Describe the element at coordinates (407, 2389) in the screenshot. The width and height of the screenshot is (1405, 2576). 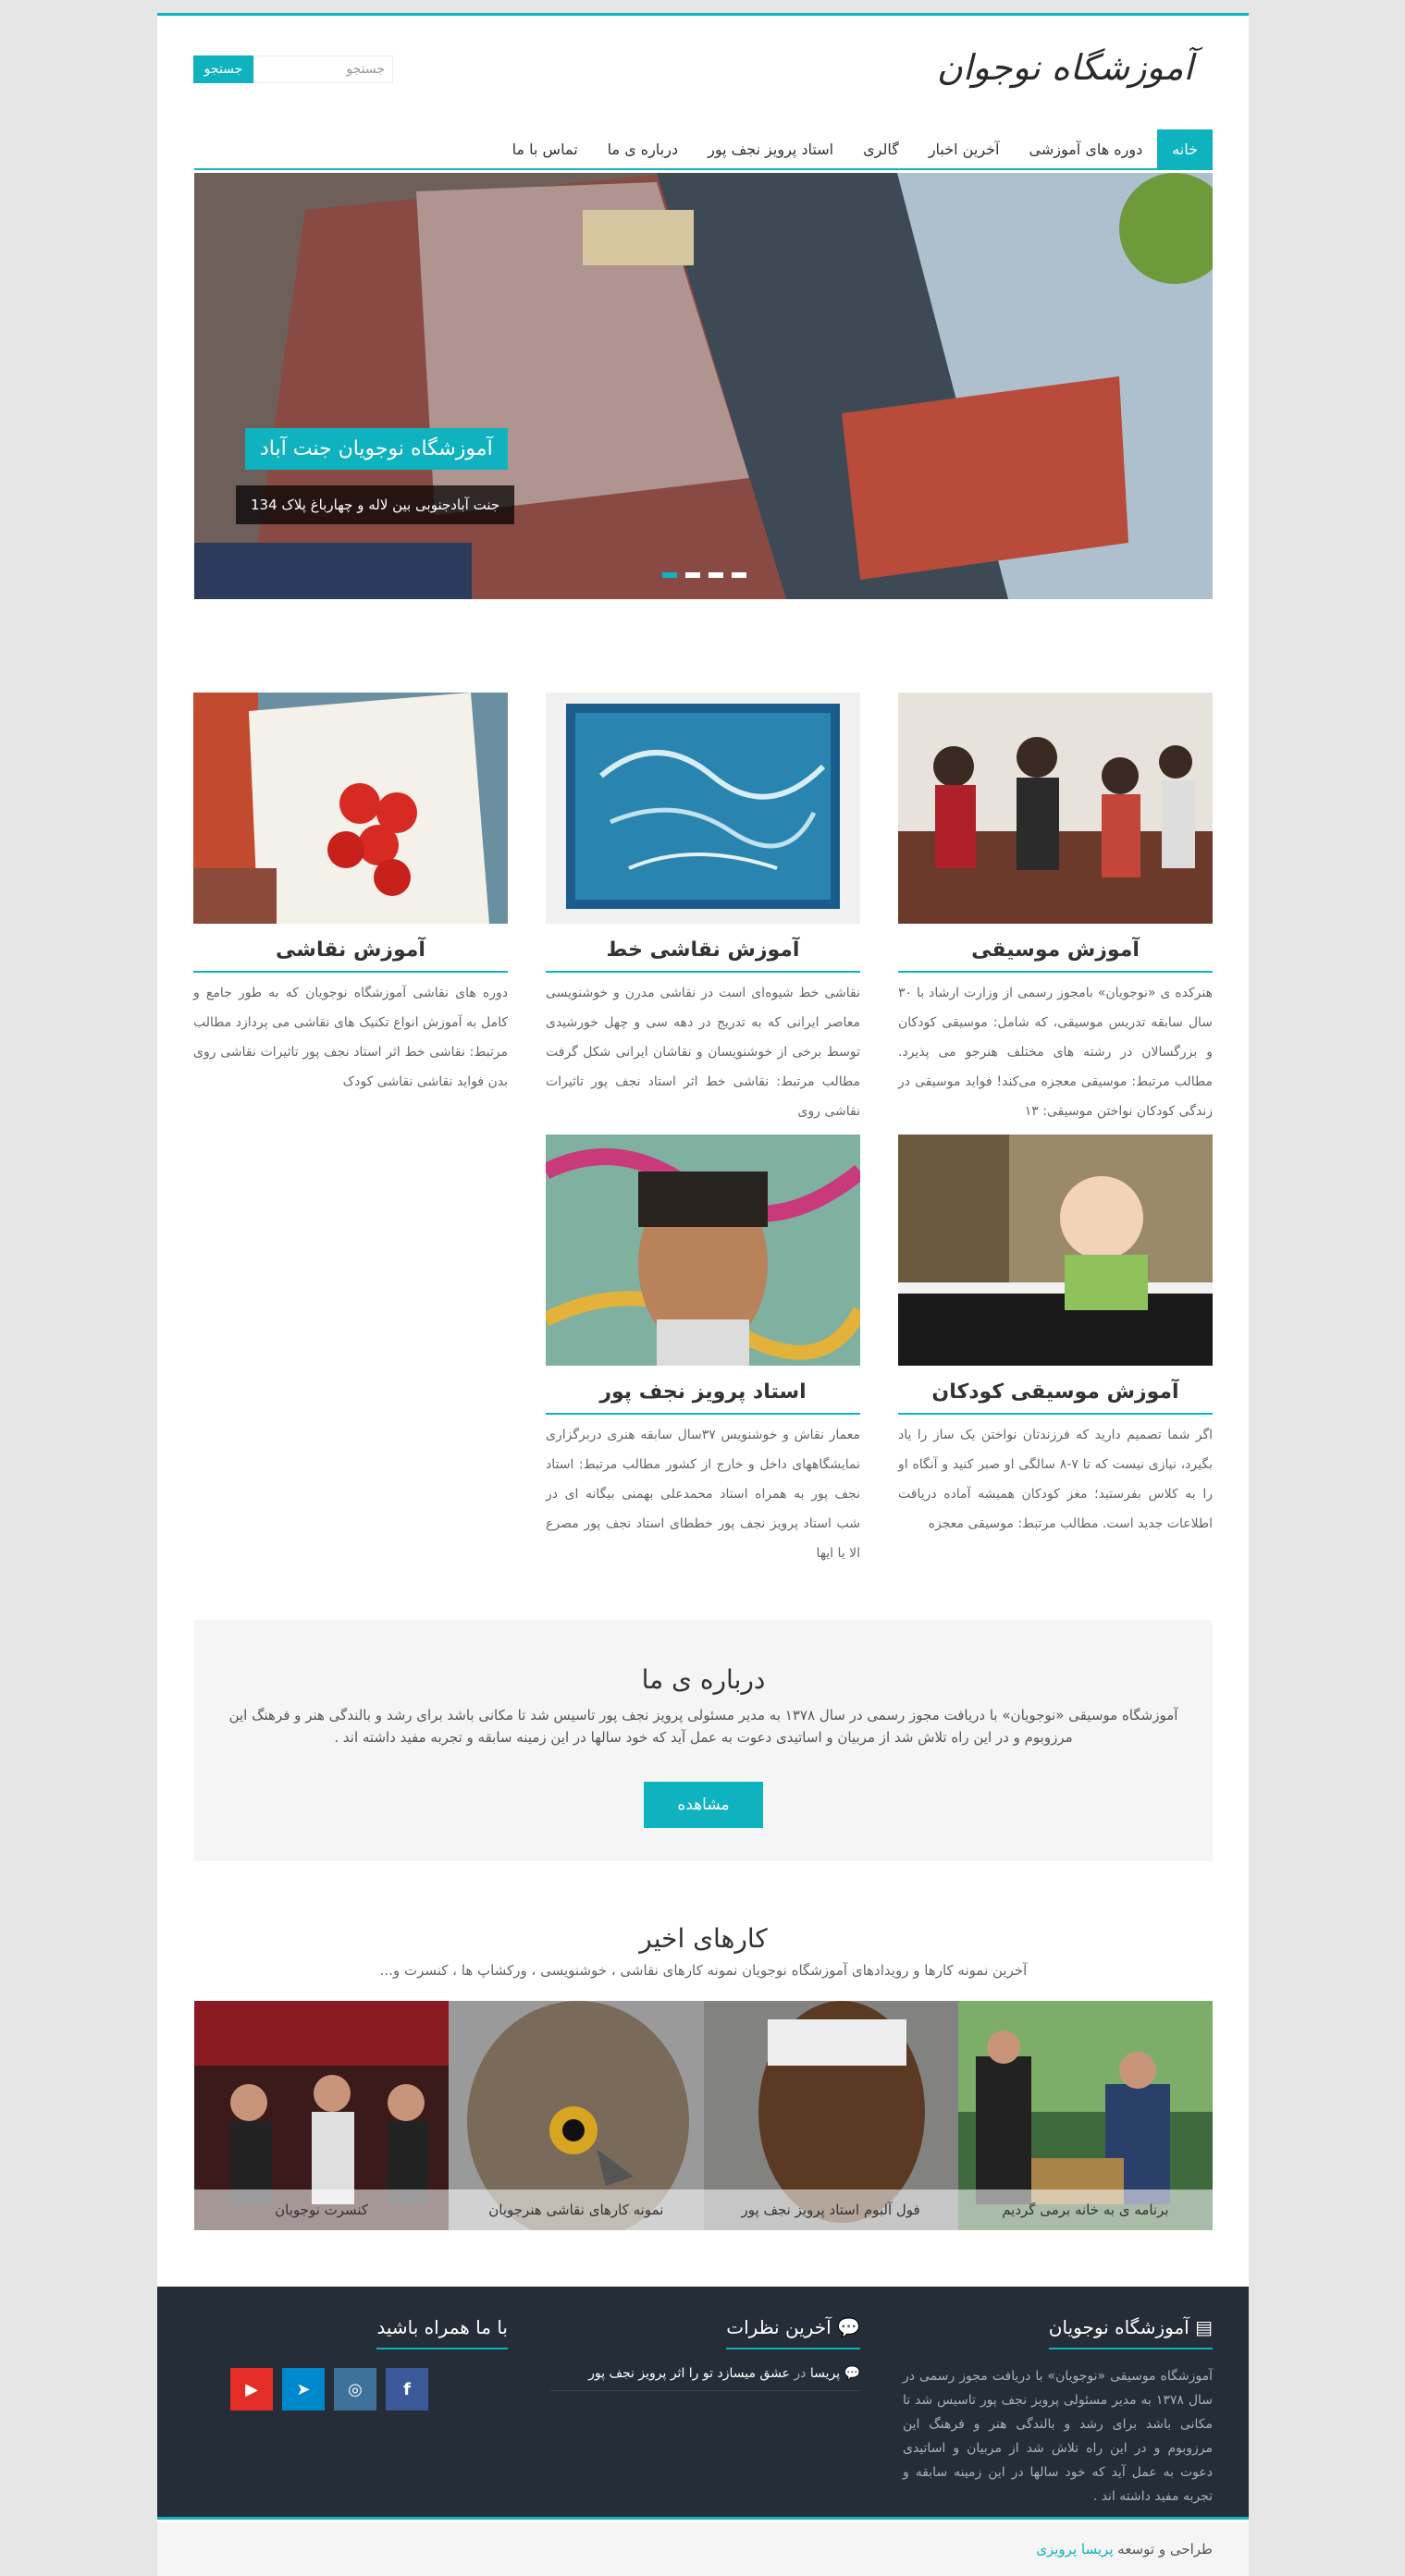
I see `facebook-icon: f` at that location.